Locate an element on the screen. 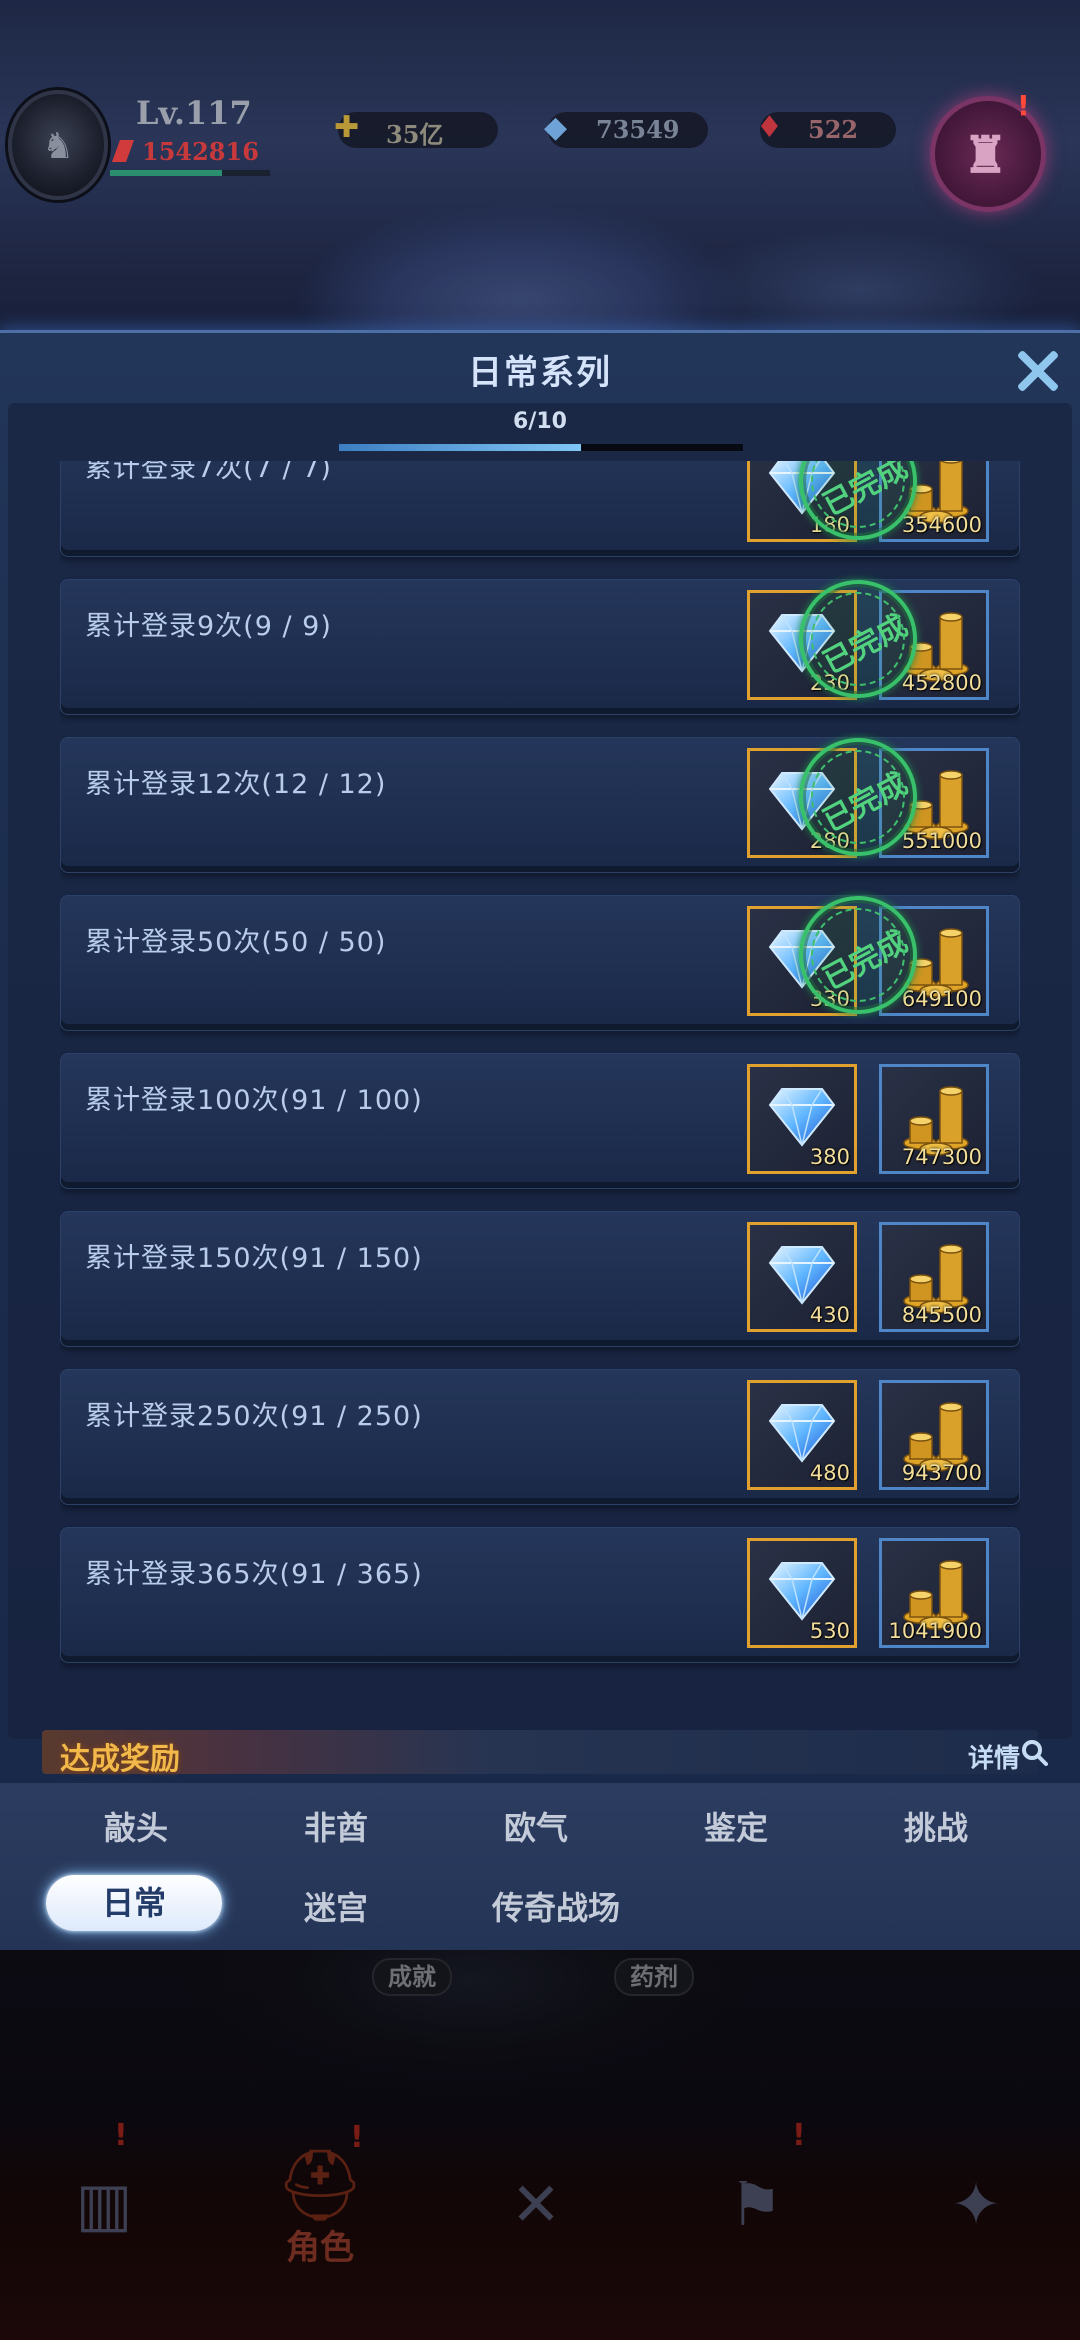  task-row: 累计登录250次(91 / 250) 480 943700 is located at coordinates (540, 1437).